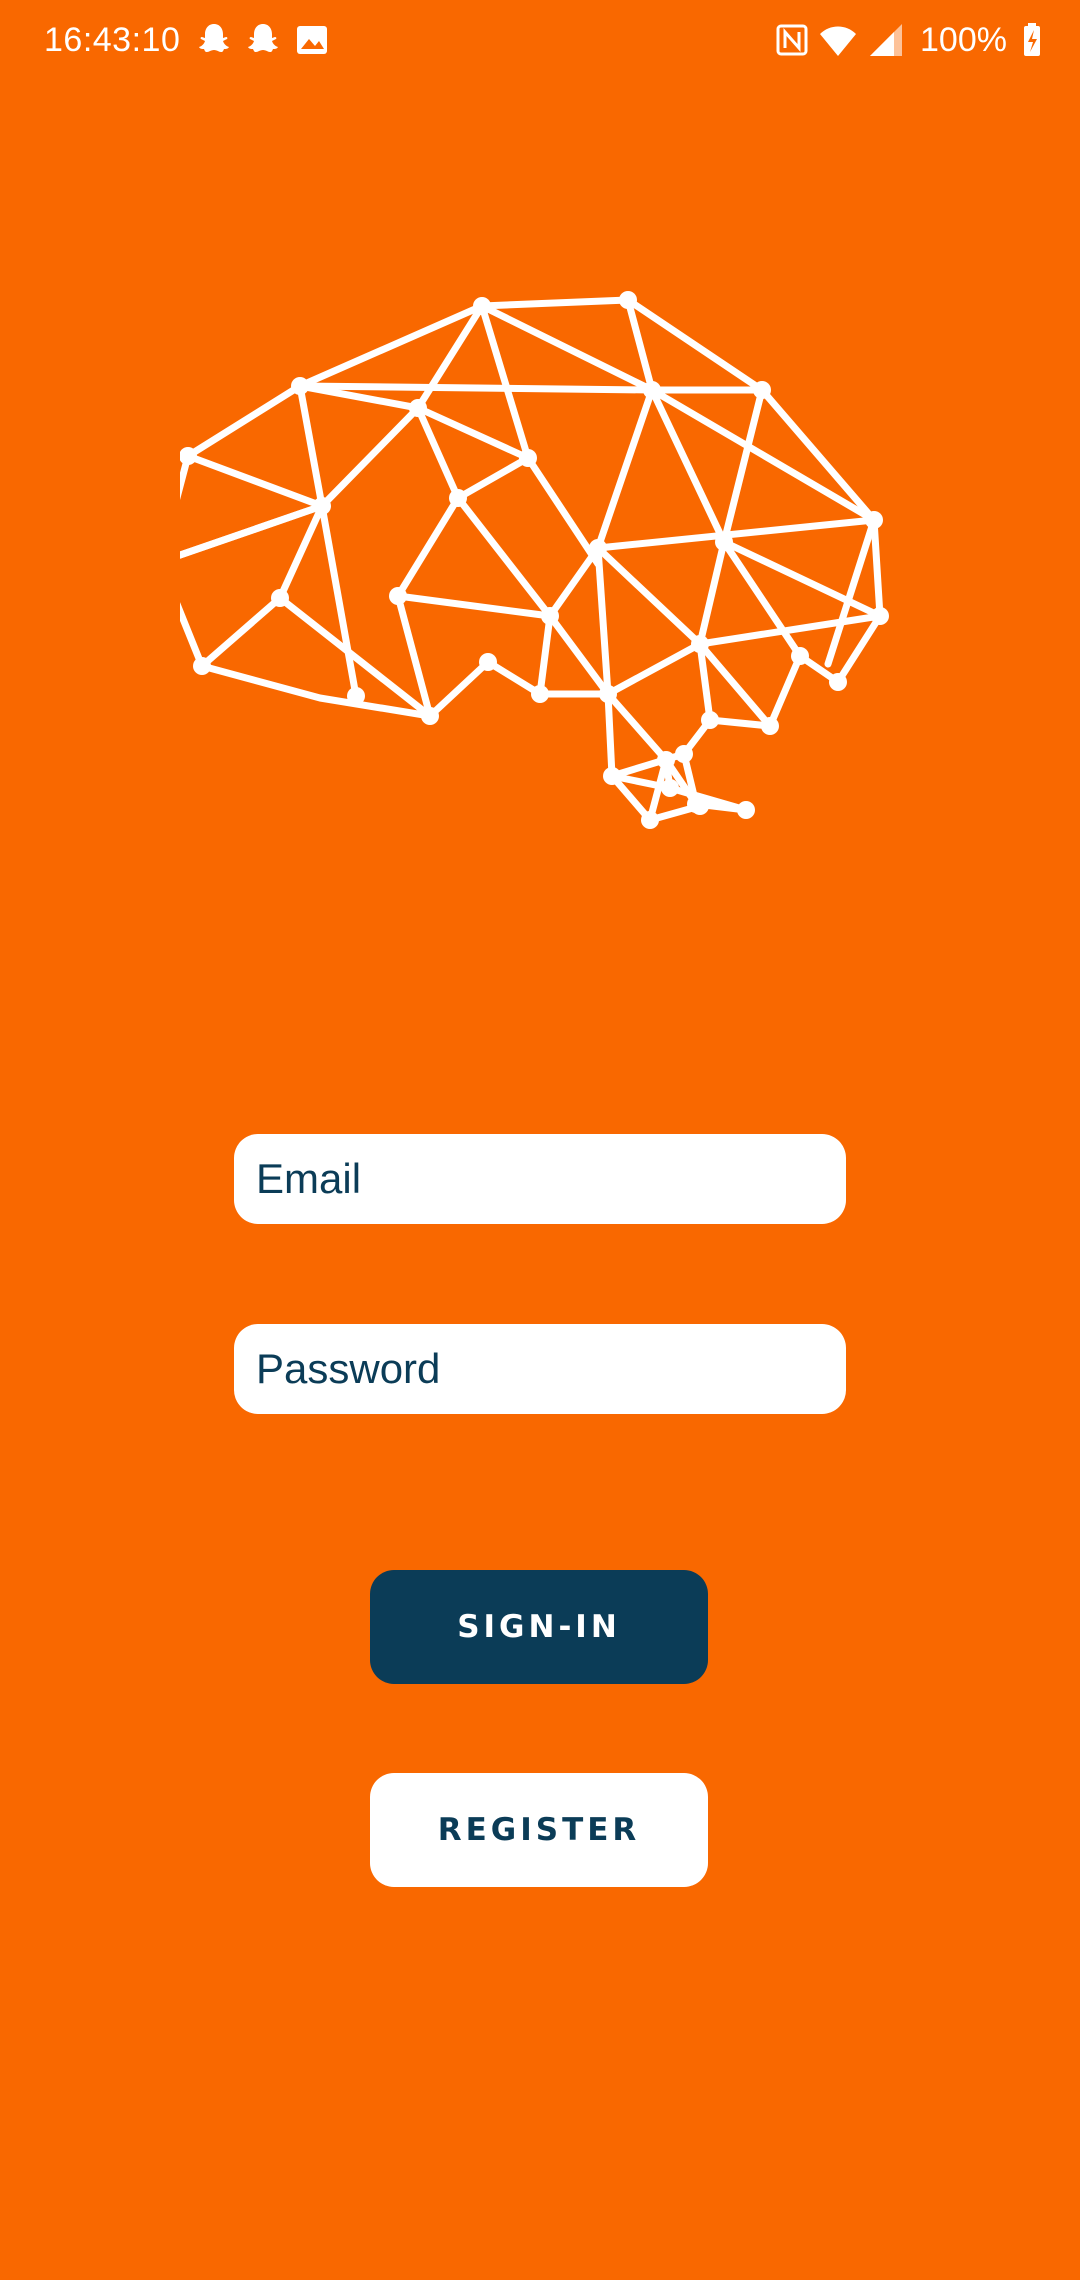  What do you see at coordinates (550, 1369) in the screenshot?
I see `password-input` at bounding box center [550, 1369].